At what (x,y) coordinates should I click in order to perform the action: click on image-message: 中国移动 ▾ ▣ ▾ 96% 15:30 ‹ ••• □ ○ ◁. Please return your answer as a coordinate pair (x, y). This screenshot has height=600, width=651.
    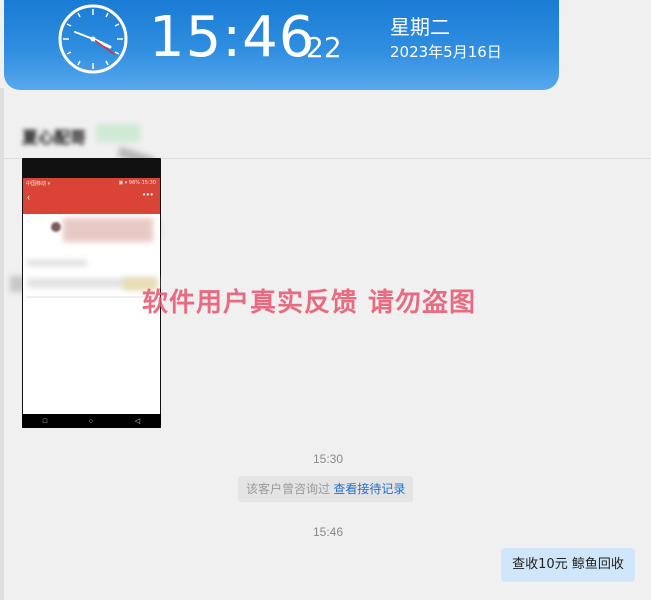
    Looking at the image, I should click on (91, 293).